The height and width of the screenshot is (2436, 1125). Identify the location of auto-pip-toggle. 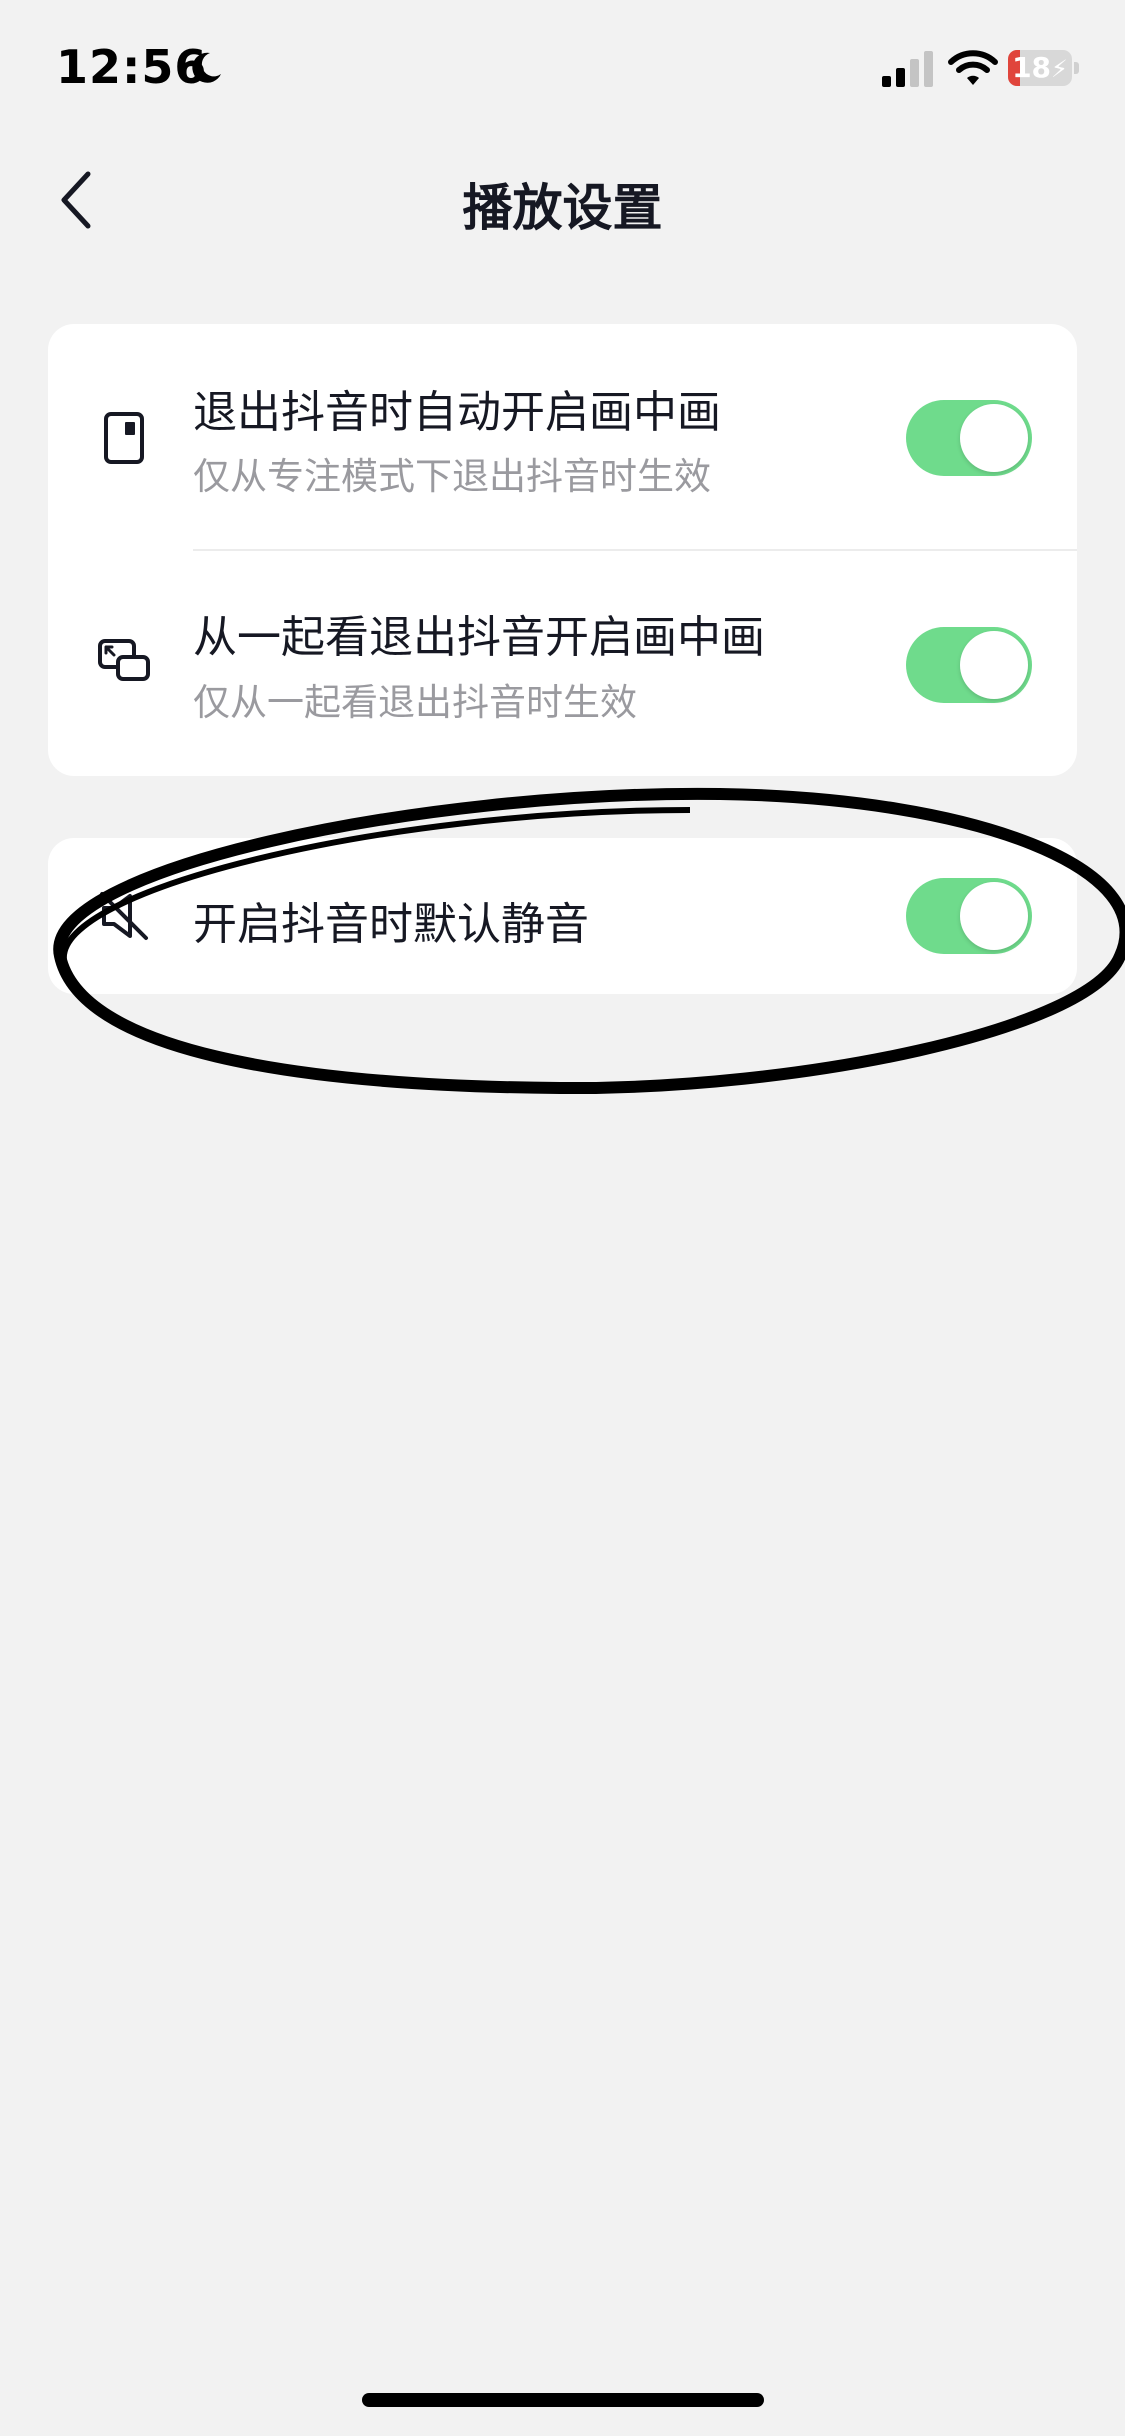
(969, 438).